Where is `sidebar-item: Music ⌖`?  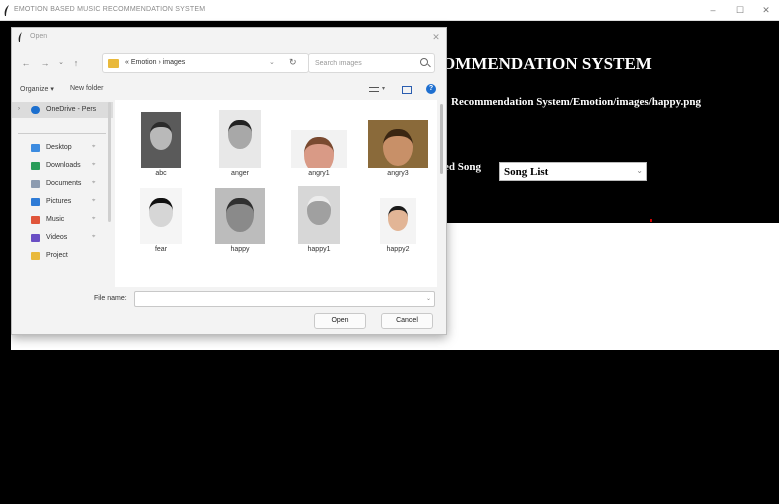
sidebar-item: Music ⌖ is located at coordinates (62, 220).